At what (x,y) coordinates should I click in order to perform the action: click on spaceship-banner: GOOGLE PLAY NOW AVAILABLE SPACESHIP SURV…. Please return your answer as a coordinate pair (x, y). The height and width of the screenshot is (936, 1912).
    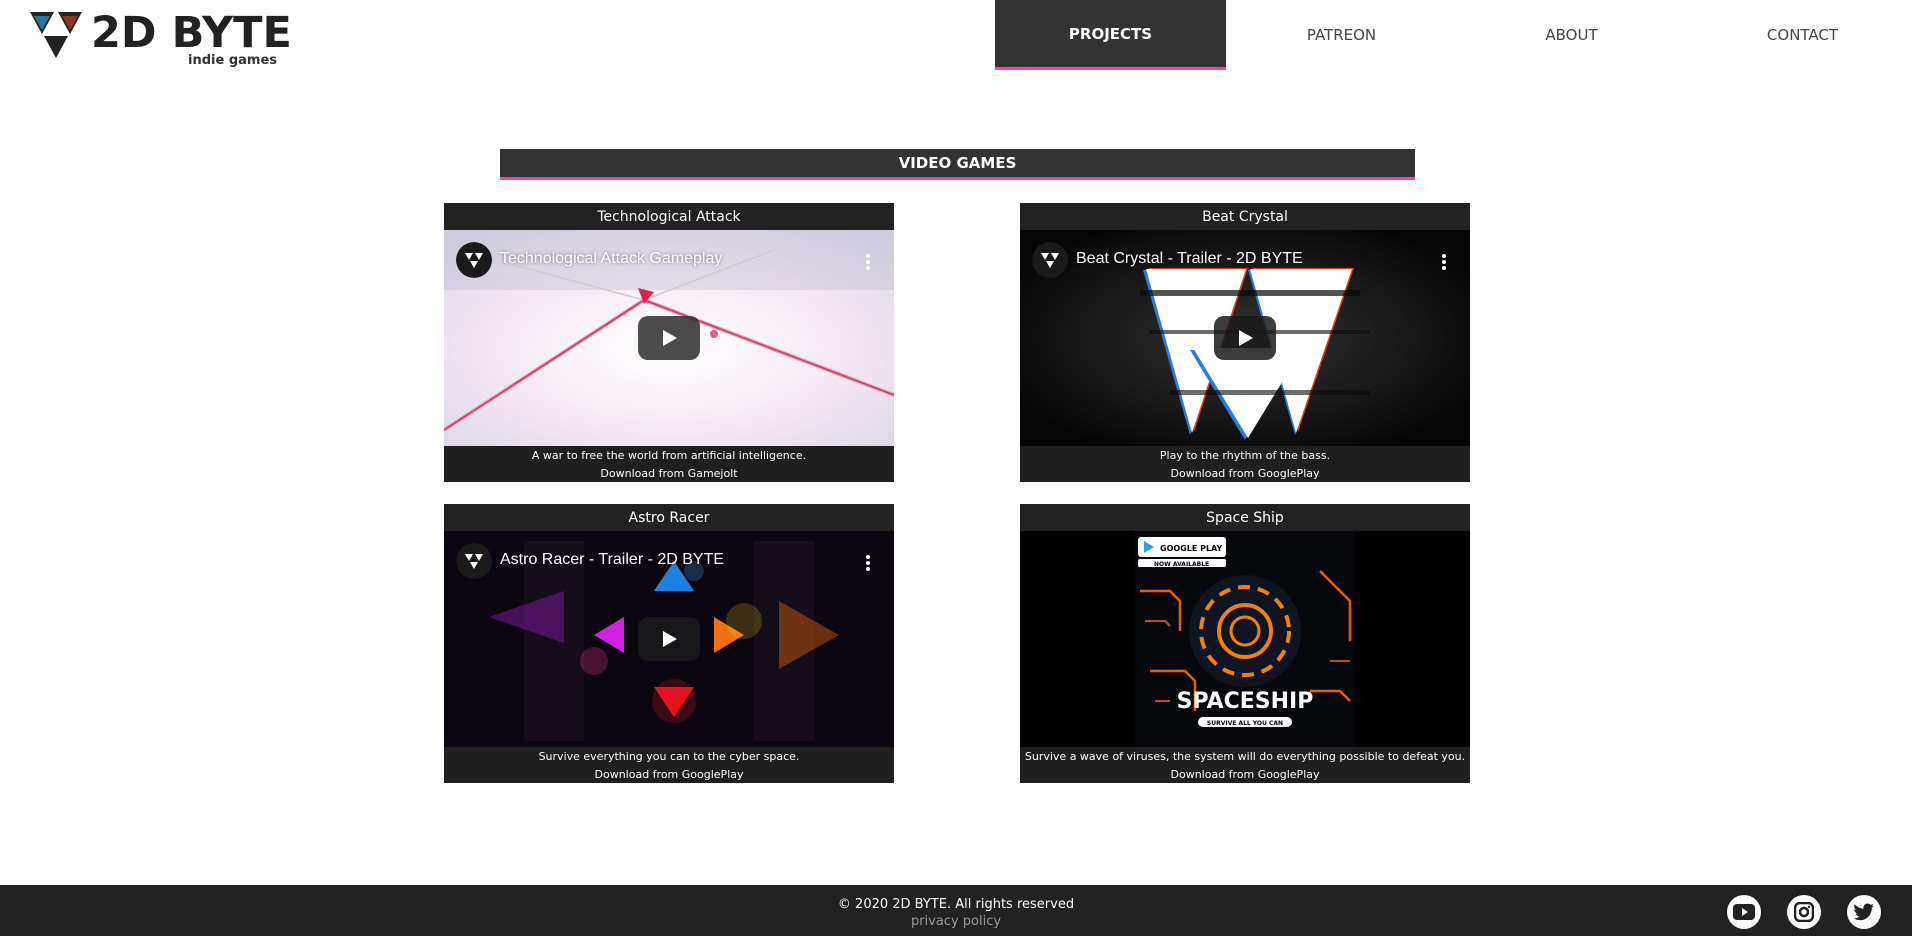
    Looking at the image, I should click on (1245, 639).